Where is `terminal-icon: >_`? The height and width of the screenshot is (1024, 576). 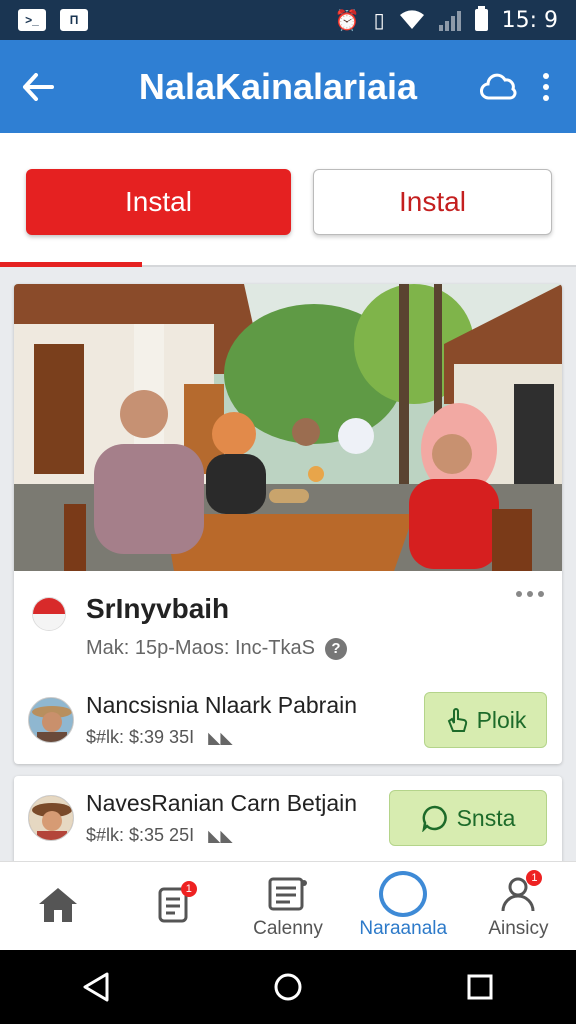
terminal-icon: >_ is located at coordinates (32, 20).